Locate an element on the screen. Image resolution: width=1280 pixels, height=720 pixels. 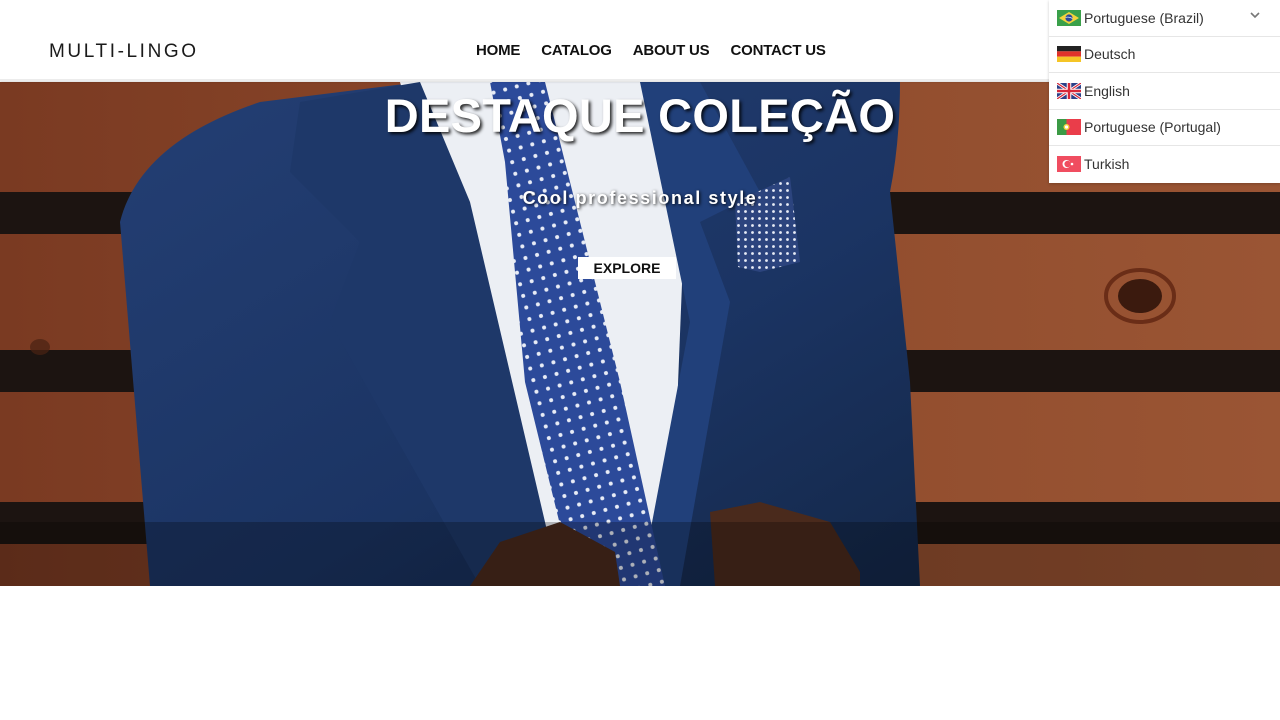
language-option-label: English is located at coordinates (1107, 90).